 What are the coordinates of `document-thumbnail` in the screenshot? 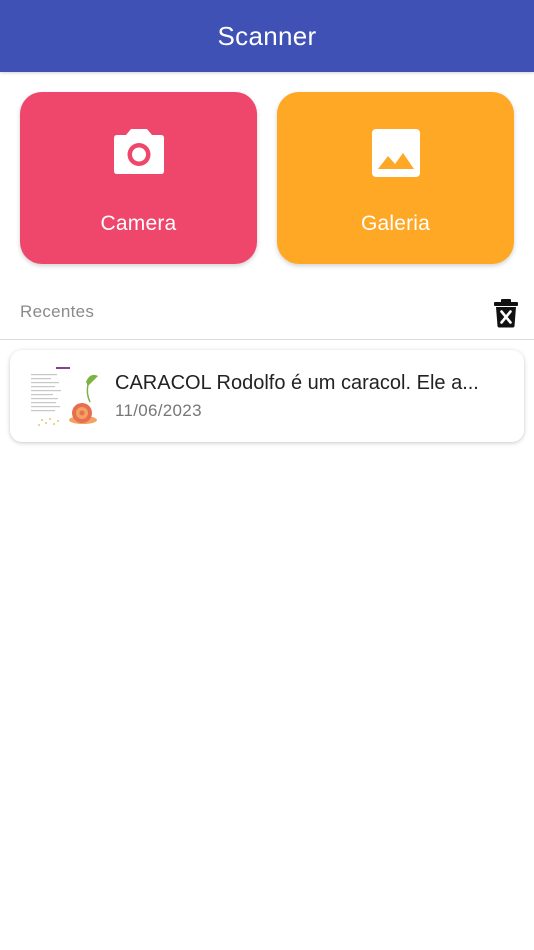 It's located at (67, 397).